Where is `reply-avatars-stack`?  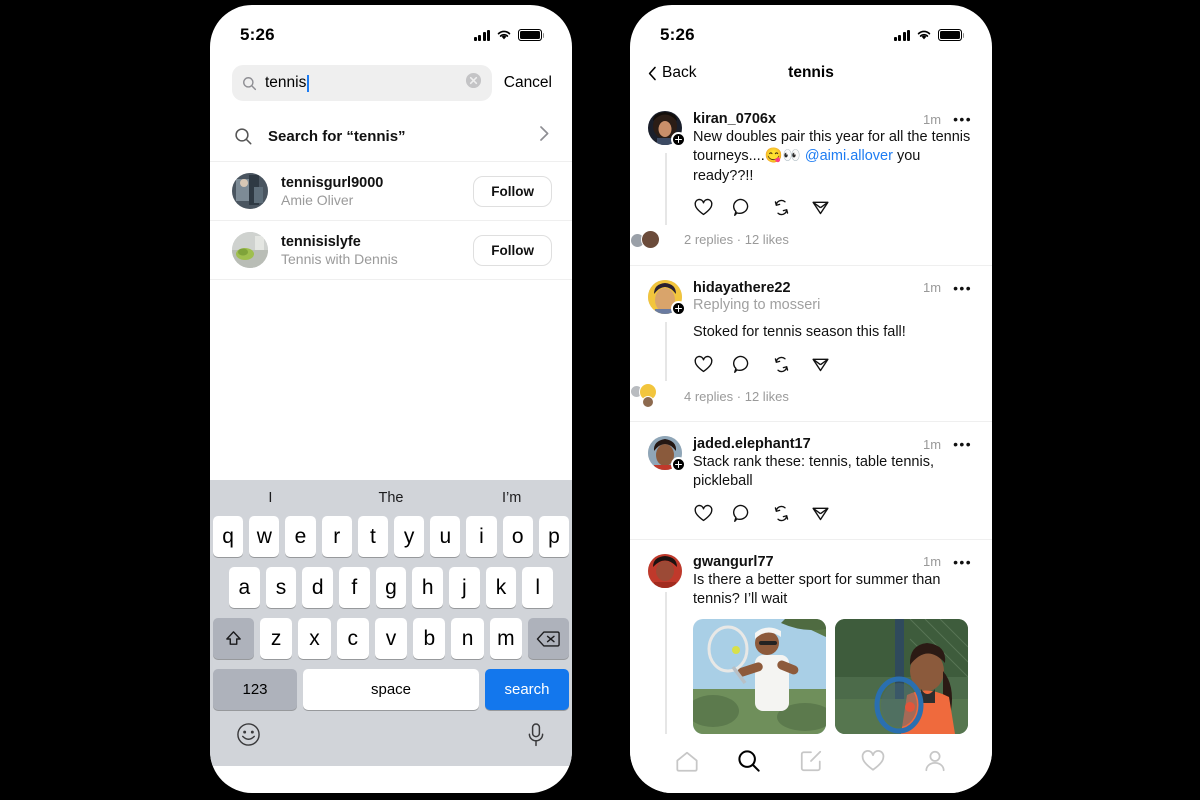
reply-avatars-stack is located at coordinates (652, 240).